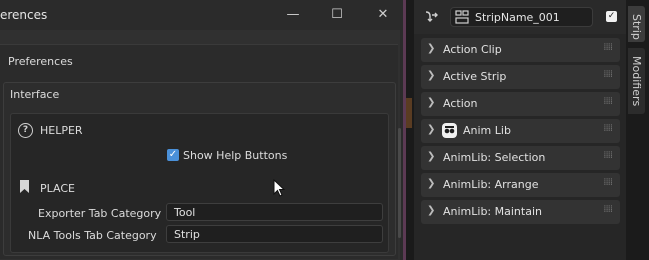  Describe the element at coordinates (475, 76) in the screenshot. I see `panel-label: Active Strip` at that location.